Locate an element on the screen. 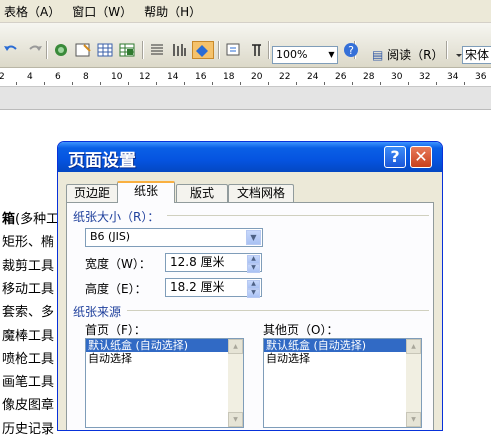  ruler-number: 2 is located at coordinates (2, 77).